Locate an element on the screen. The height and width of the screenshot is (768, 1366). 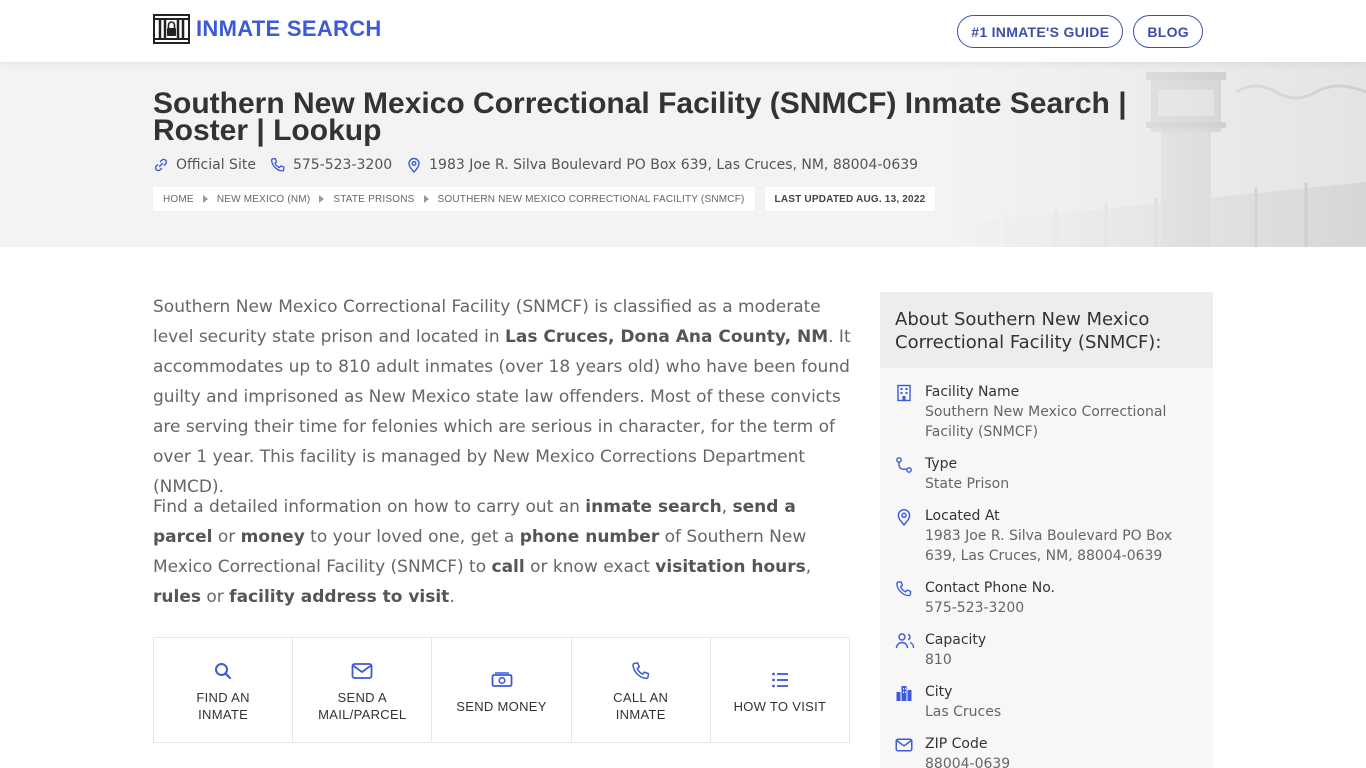
send-mail-parcel-button: SEND A MAIL/PARCEL is located at coordinates (363, 690).